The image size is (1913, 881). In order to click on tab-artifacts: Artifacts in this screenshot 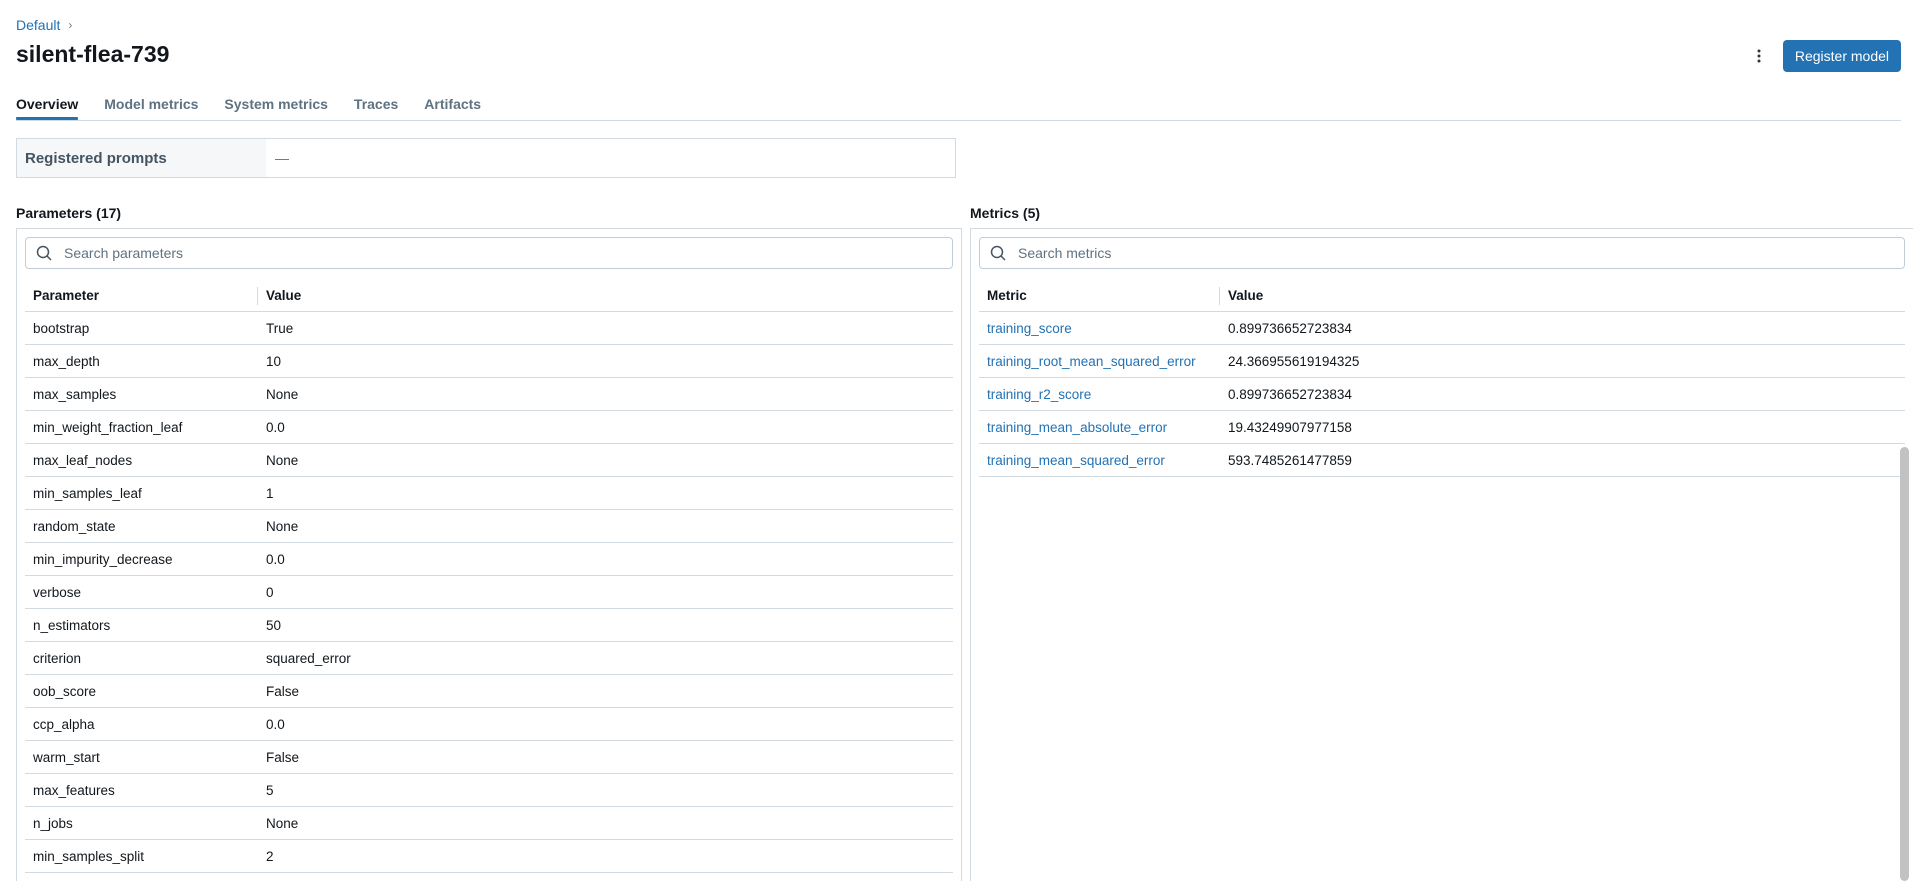, I will do `click(452, 104)`.